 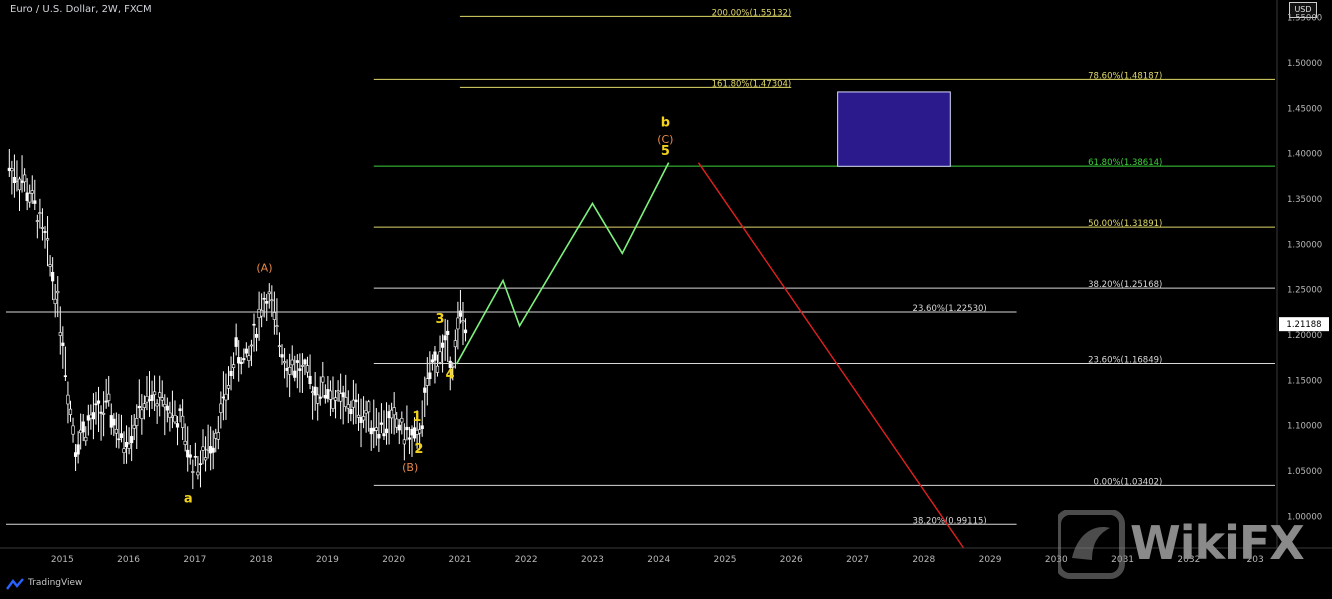 I want to click on x-tick-label: 2015, so click(x=62, y=560).